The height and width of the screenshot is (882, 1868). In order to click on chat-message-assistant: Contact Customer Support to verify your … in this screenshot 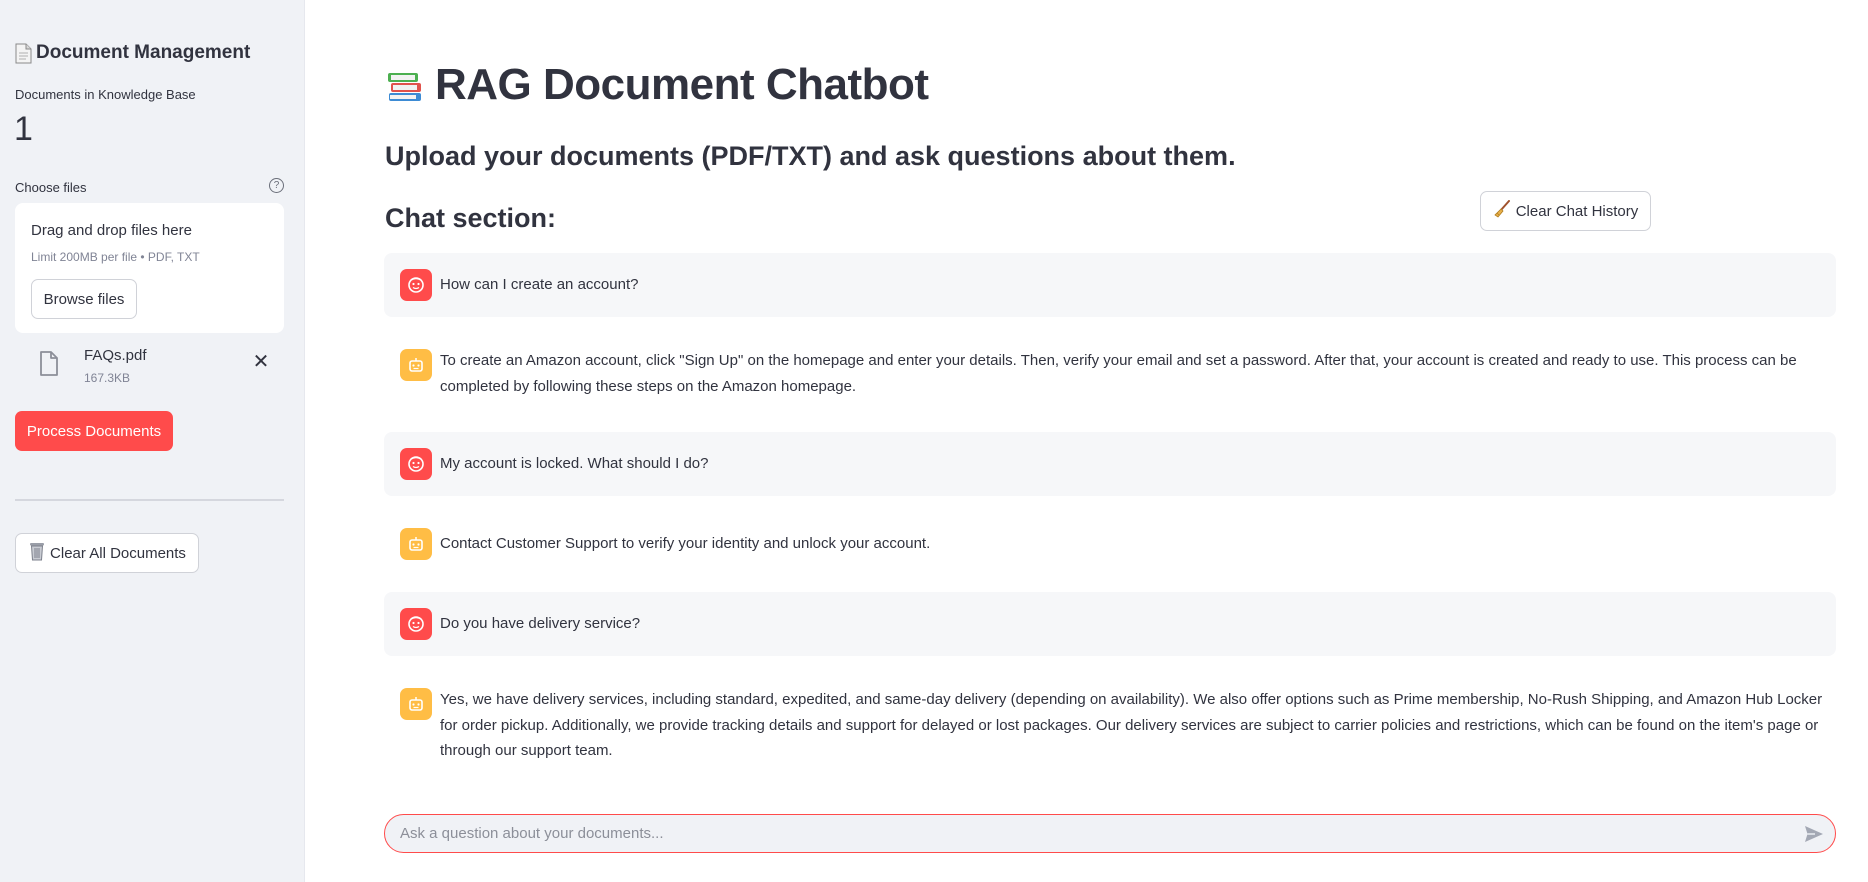, I will do `click(1110, 544)`.